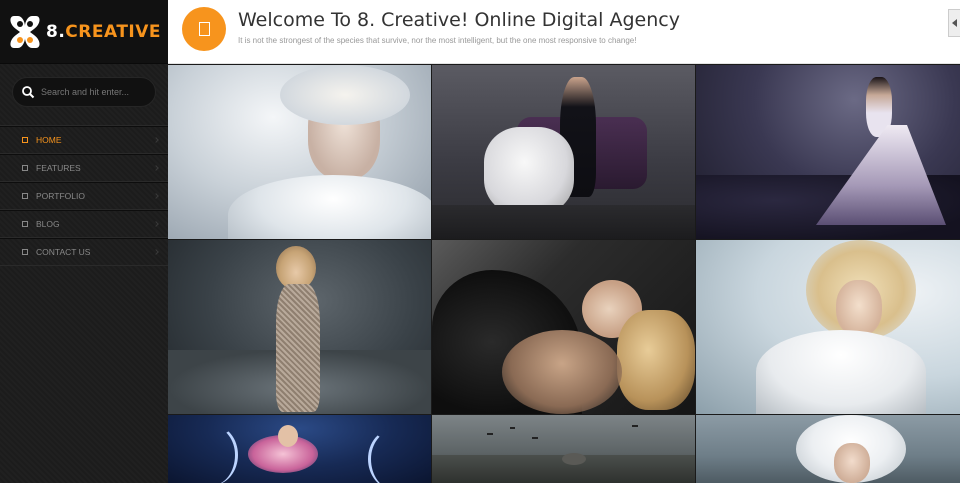 This screenshot has height=483, width=960. Describe the element at coordinates (828, 327) in the screenshot. I see `gallery-tile-woman-white-lace` at that location.